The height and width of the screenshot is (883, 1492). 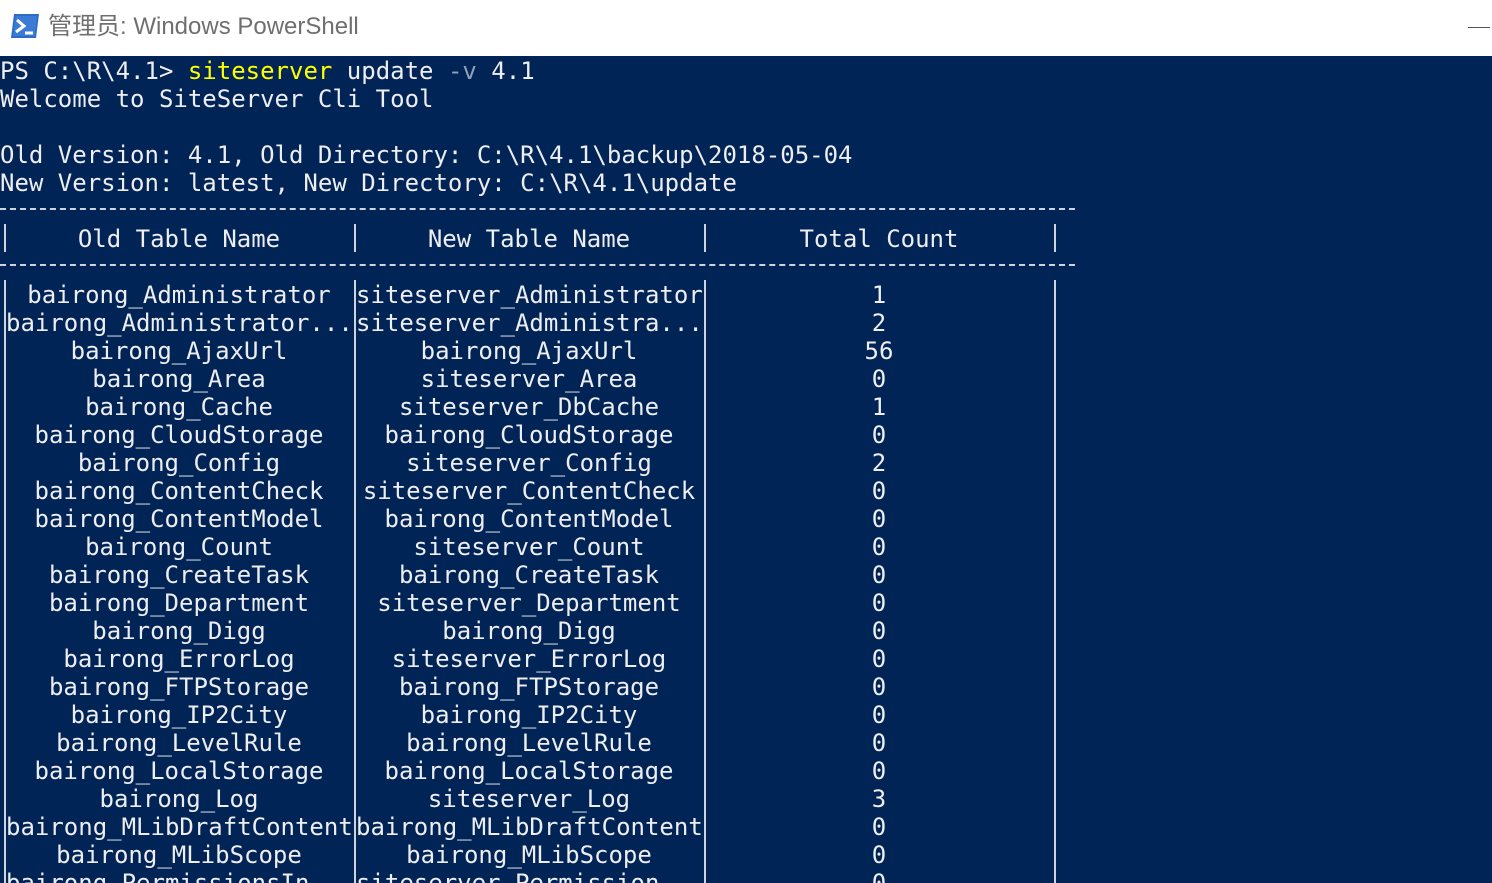 I want to click on header-old-table-name: Old Table Name, so click(x=179, y=239).